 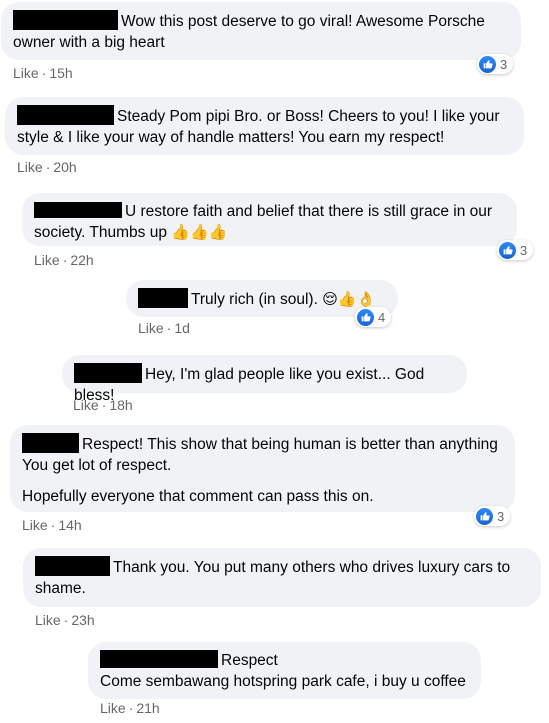 What do you see at coordinates (147, 708) in the screenshot?
I see `timestamp: 21h` at bounding box center [147, 708].